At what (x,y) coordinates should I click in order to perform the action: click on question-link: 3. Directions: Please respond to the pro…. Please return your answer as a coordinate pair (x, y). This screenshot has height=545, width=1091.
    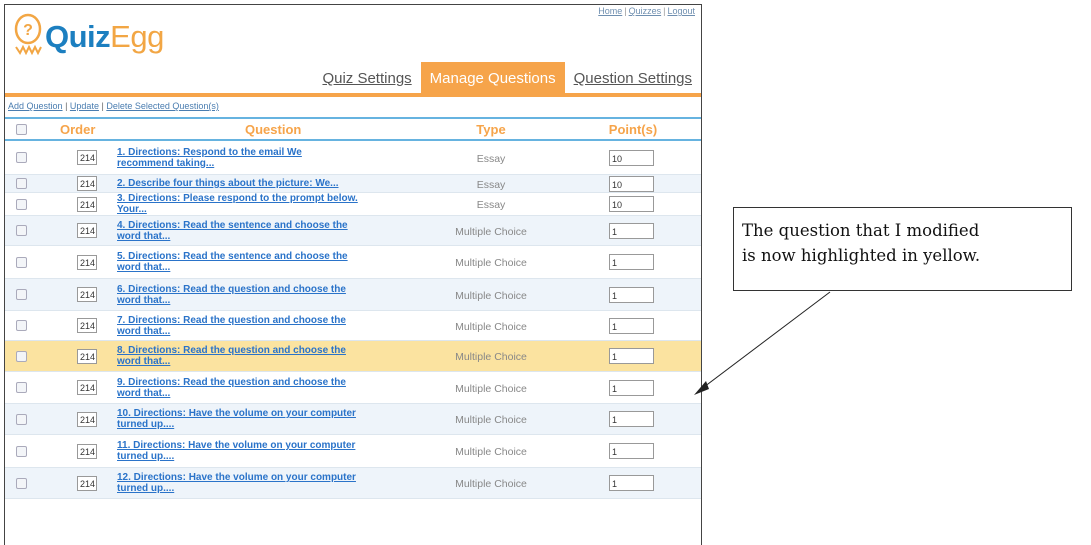
    Looking at the image, I should click on (265, 204).